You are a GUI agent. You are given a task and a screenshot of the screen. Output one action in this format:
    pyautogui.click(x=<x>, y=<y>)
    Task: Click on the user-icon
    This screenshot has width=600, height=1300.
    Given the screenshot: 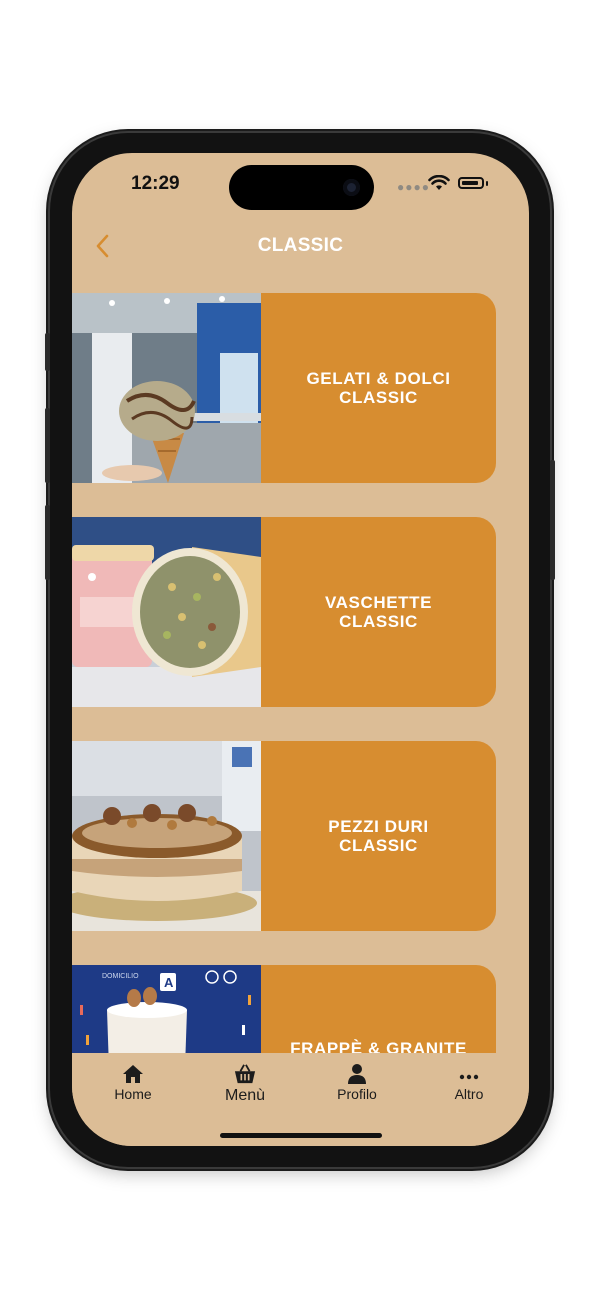 What is the action you would take?
    pyautogui.click(x=357, y=1074)
    